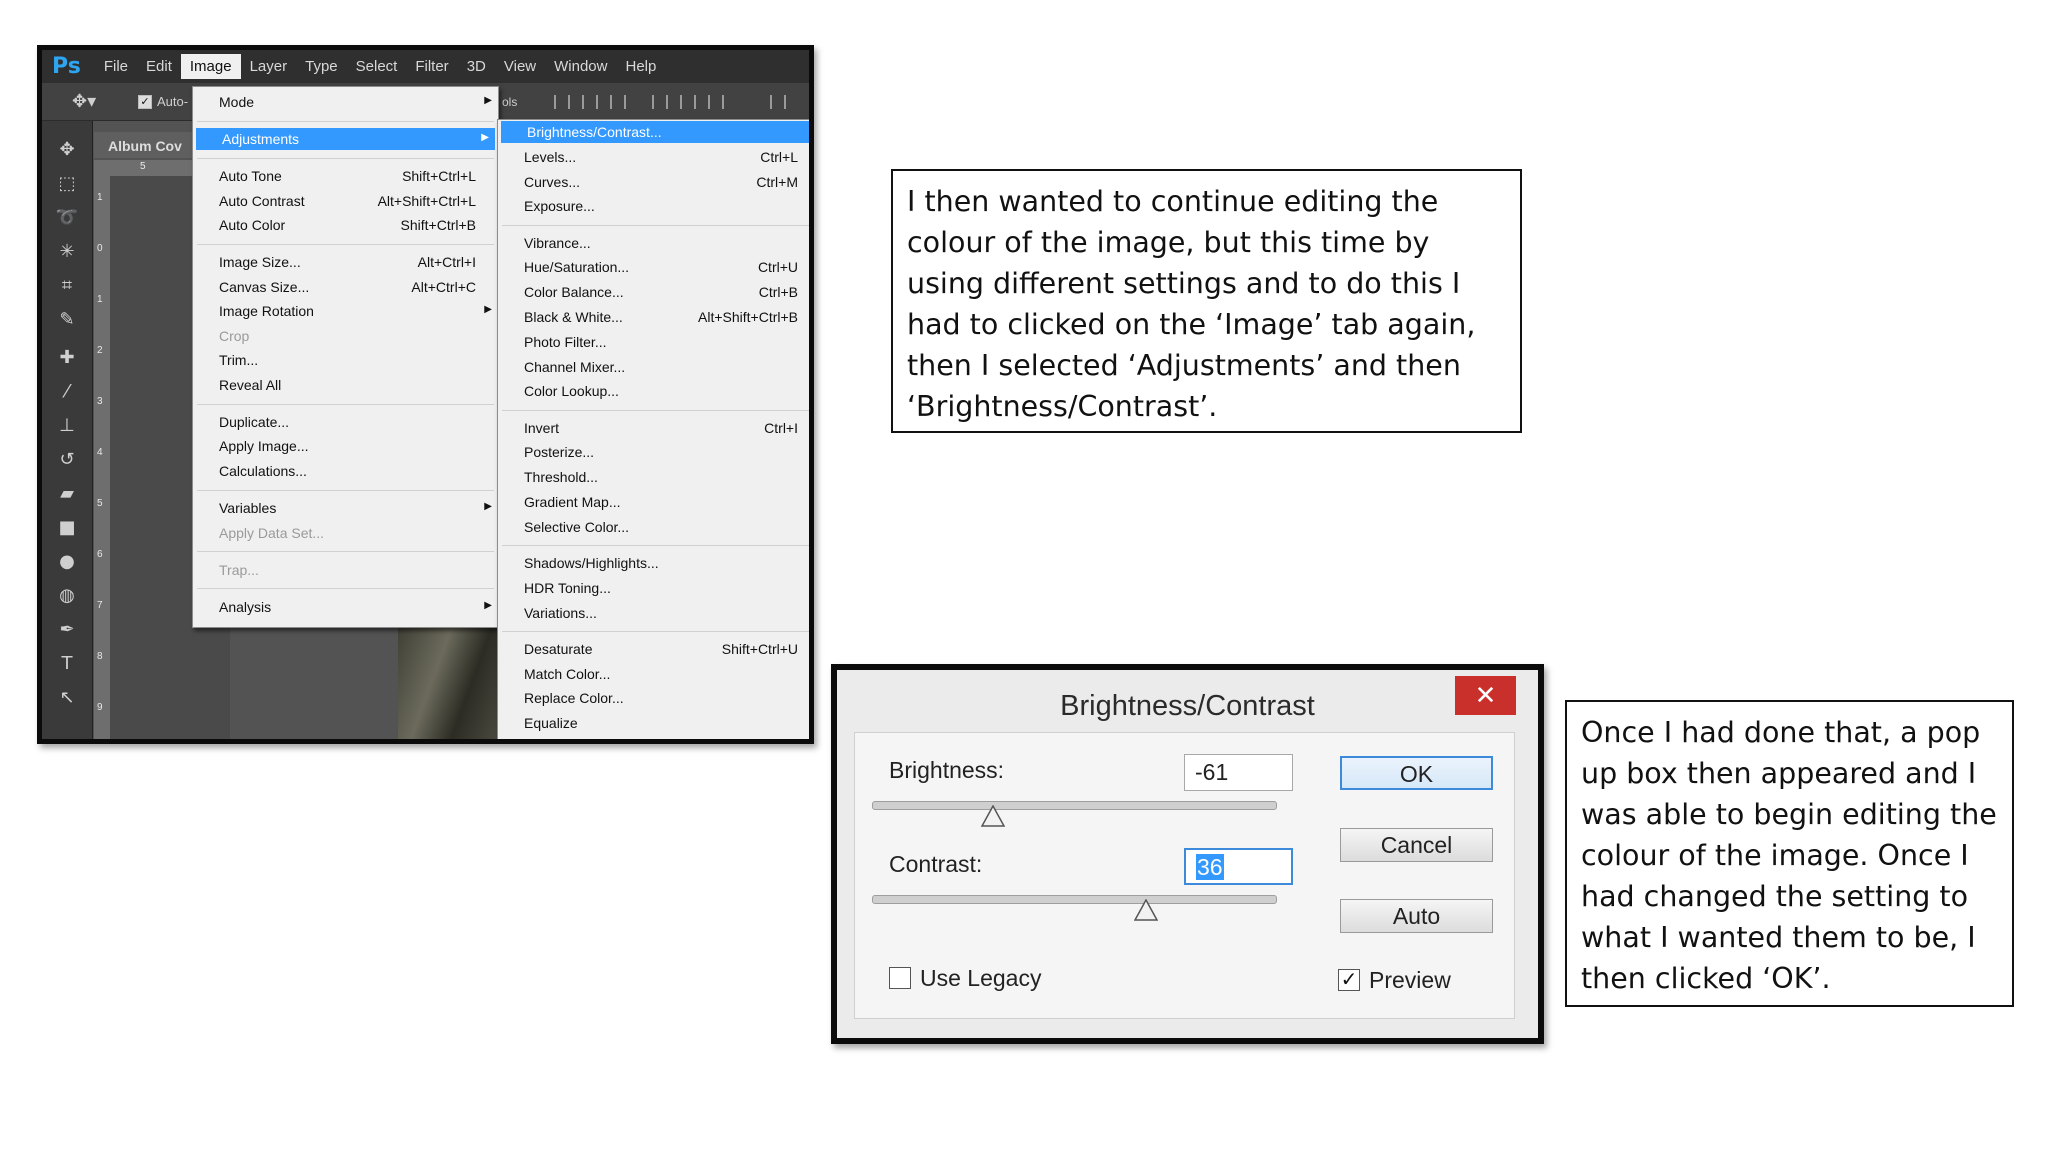  I want to click on menu-item-curves: Curves... Ctrl+M, so click(653, 182).